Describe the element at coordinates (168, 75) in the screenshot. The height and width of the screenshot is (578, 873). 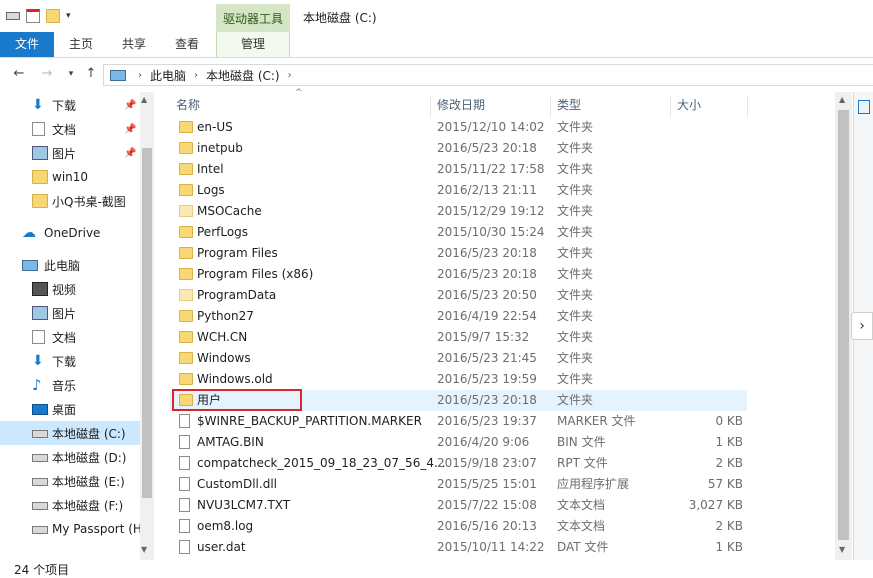
I see `breadcrumb-this-pc: 此电脑` at that location.